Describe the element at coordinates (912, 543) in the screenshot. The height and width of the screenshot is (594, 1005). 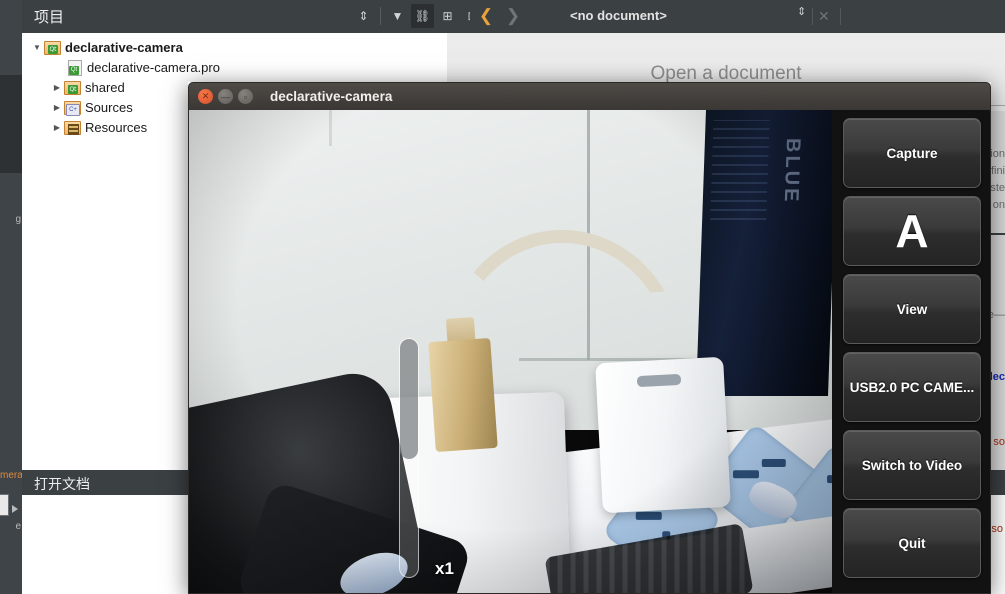
I see `quit-button: Quit` at that location.